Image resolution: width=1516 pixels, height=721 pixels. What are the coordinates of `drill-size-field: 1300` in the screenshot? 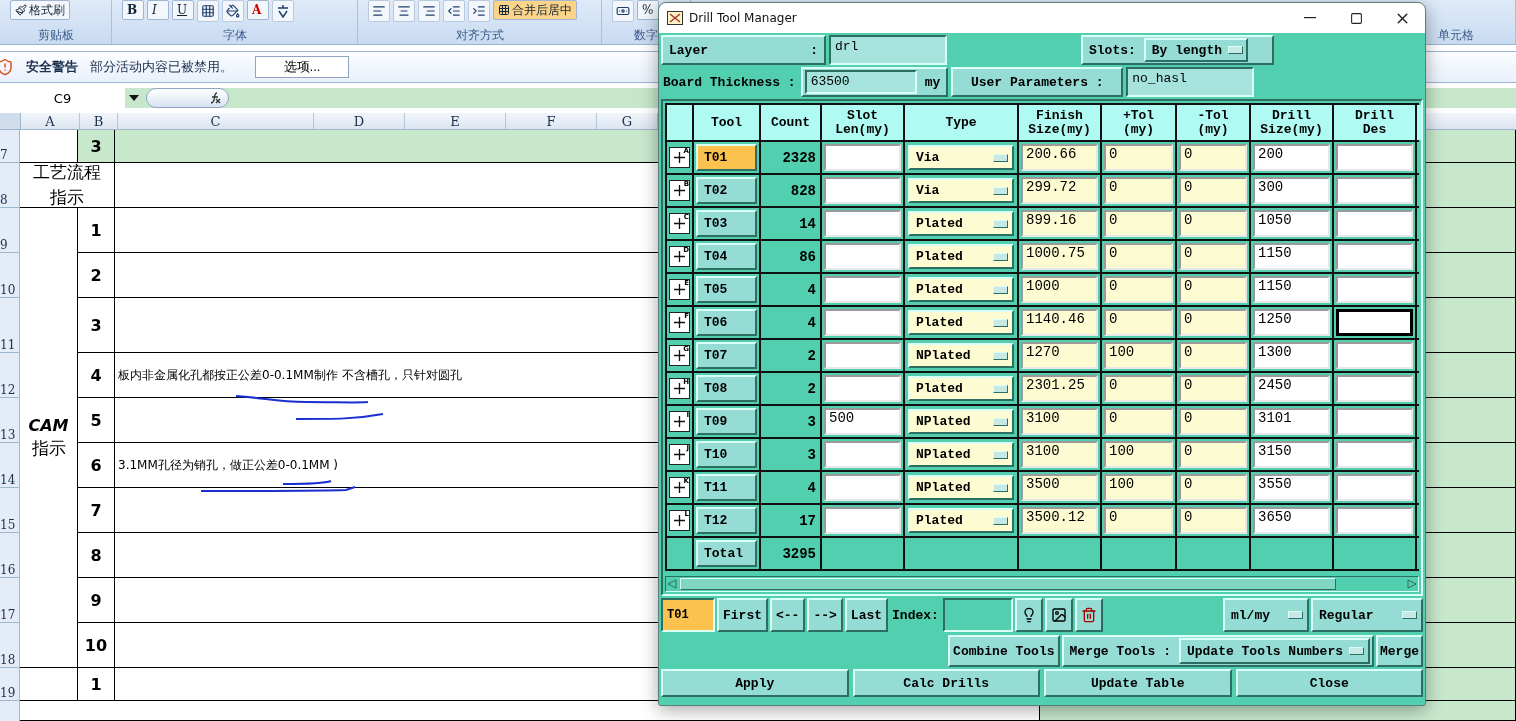 It's located at (1291, 355).